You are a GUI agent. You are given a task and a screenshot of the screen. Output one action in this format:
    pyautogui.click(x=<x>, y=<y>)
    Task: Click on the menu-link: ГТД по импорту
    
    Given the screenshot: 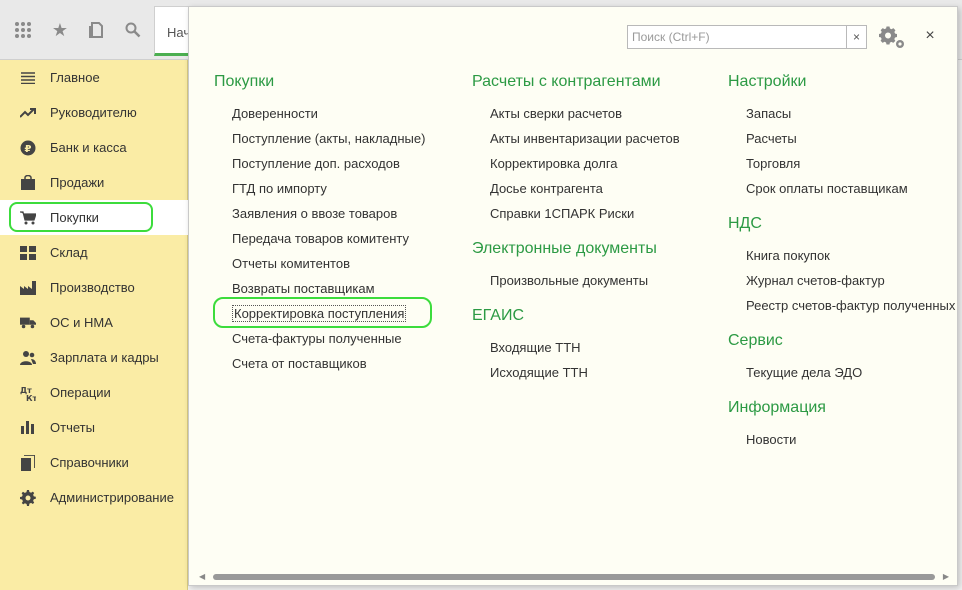 What is the action you would take?
    pyautogui.click(x=319, y=188)
    